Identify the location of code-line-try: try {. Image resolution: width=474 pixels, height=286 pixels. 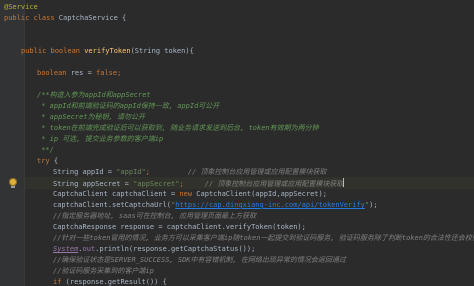
(48, 161).